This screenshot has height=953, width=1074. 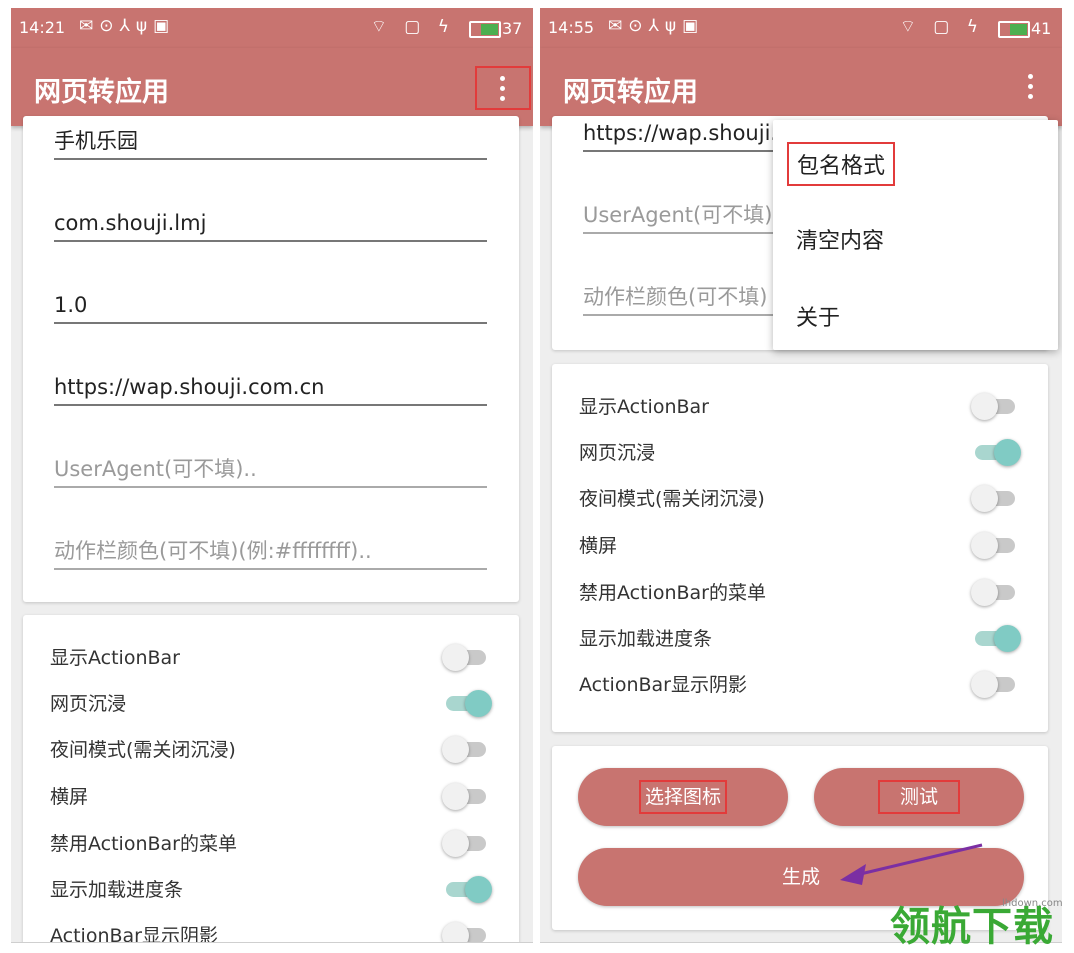 What do you see at coordinates (915, 235) in the screenshot?
I see `overflow-menu: 包名格式 清空内容 关于` at bounding box center [915, 235].